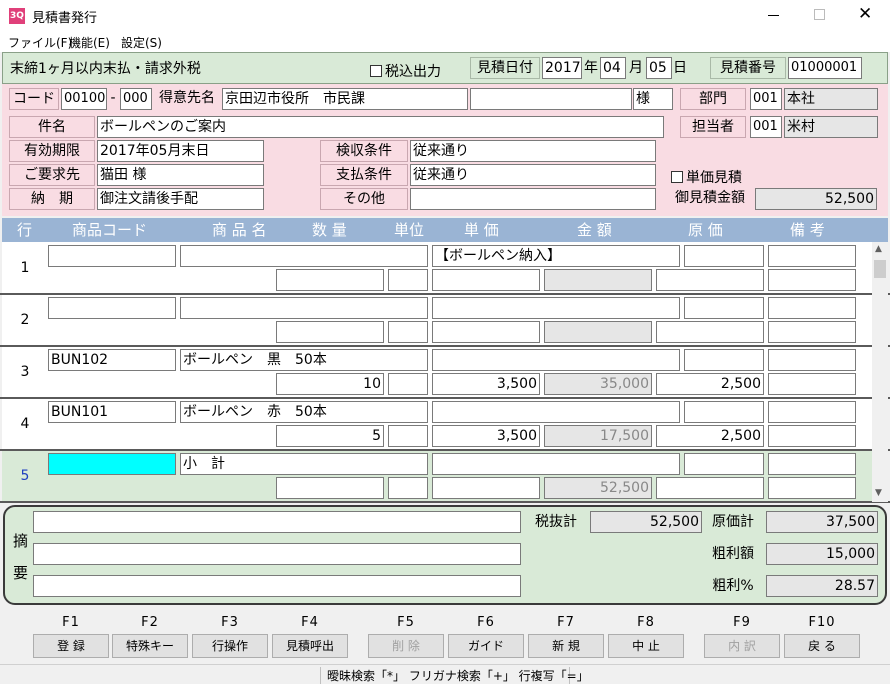 The width and height of the screenshot is (890, 684). Describe the element at coordinates (880, 269) in the screenshot. I see `scroll-thumb` at that location.